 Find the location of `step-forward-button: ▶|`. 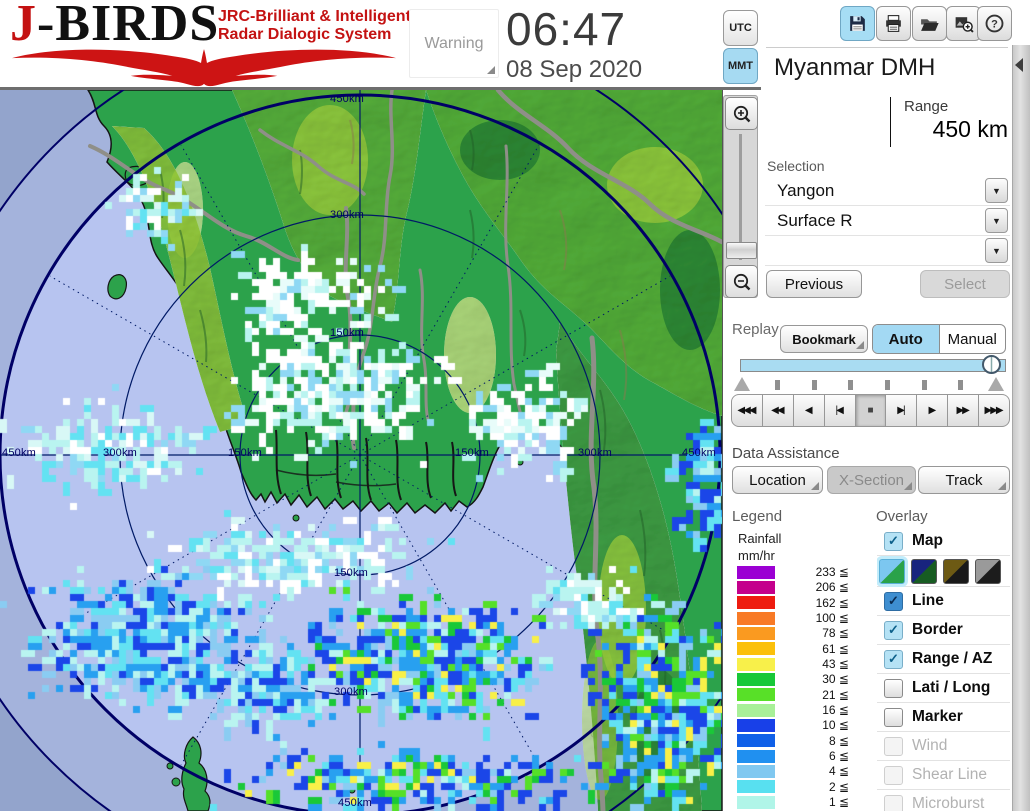

step-forward-button: ▶| is located at coordinates (902, 410).